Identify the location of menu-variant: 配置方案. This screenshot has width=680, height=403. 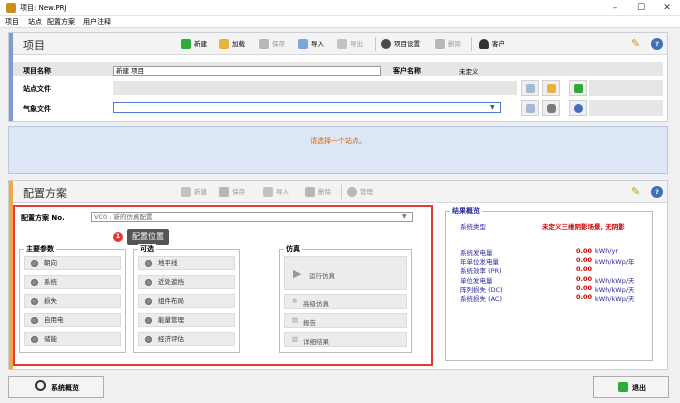
(61, 22).